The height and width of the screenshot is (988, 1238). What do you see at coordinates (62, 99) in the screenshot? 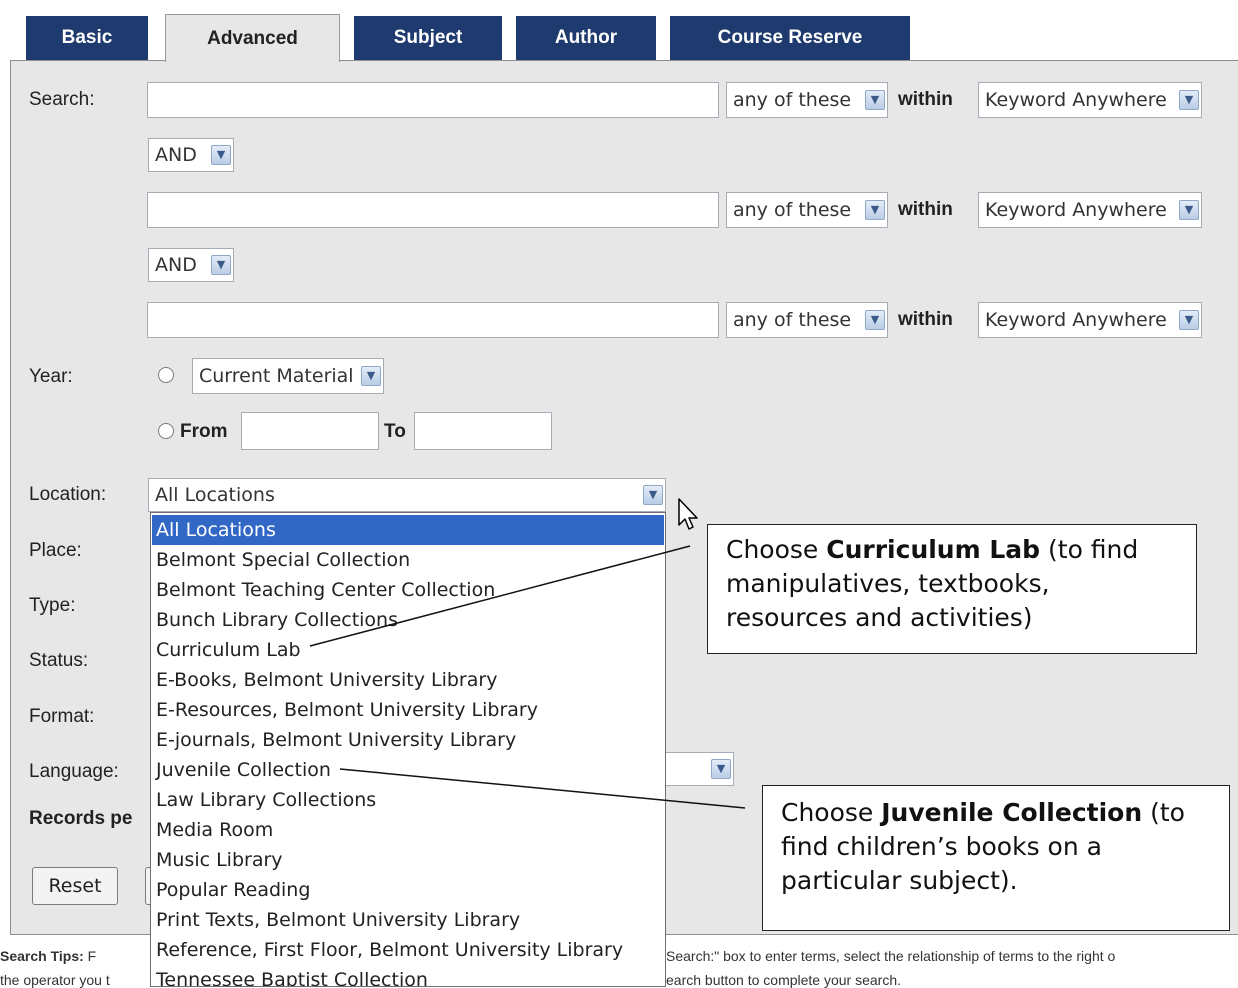
I see `search-label: Search:` at bounding box center [62, 99].